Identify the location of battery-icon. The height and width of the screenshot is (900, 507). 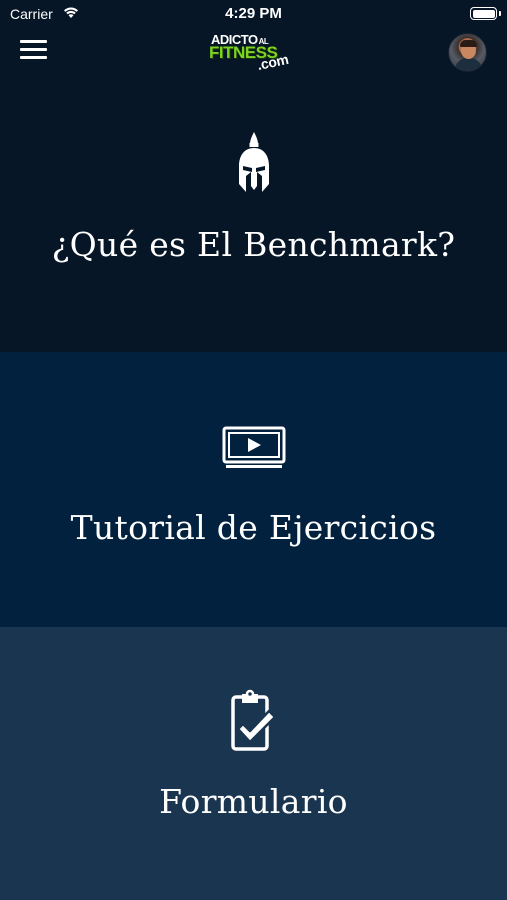
(483, 13).